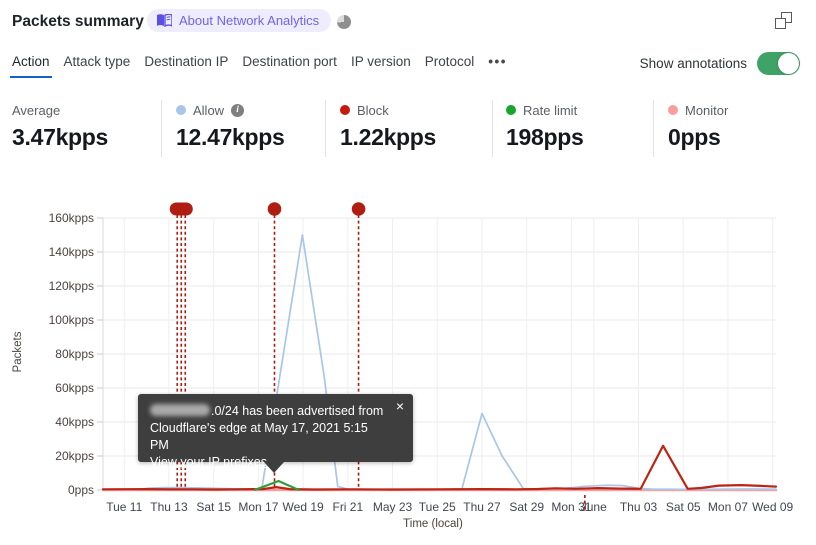  What do you see at coordinates (258, 507) in the screenshot?
I see `x-tick-label: Mon 17` at bounding box center [258, 507].